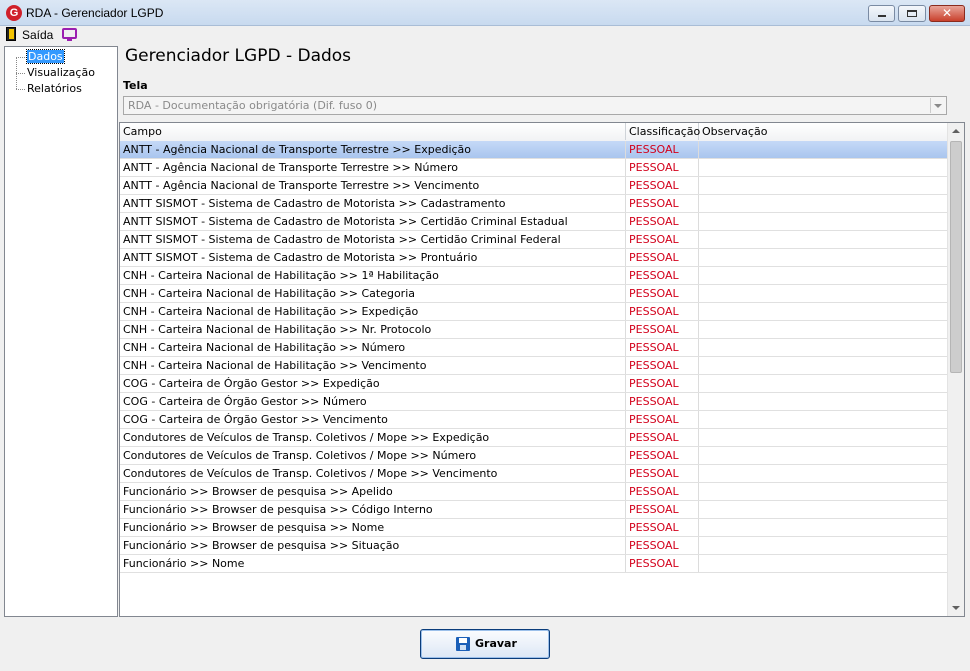 This screenshot has width=970, height=671. Describe the element at coordinates (956, 131) in the screenshot. I see `scroll-up-icon` at that location.